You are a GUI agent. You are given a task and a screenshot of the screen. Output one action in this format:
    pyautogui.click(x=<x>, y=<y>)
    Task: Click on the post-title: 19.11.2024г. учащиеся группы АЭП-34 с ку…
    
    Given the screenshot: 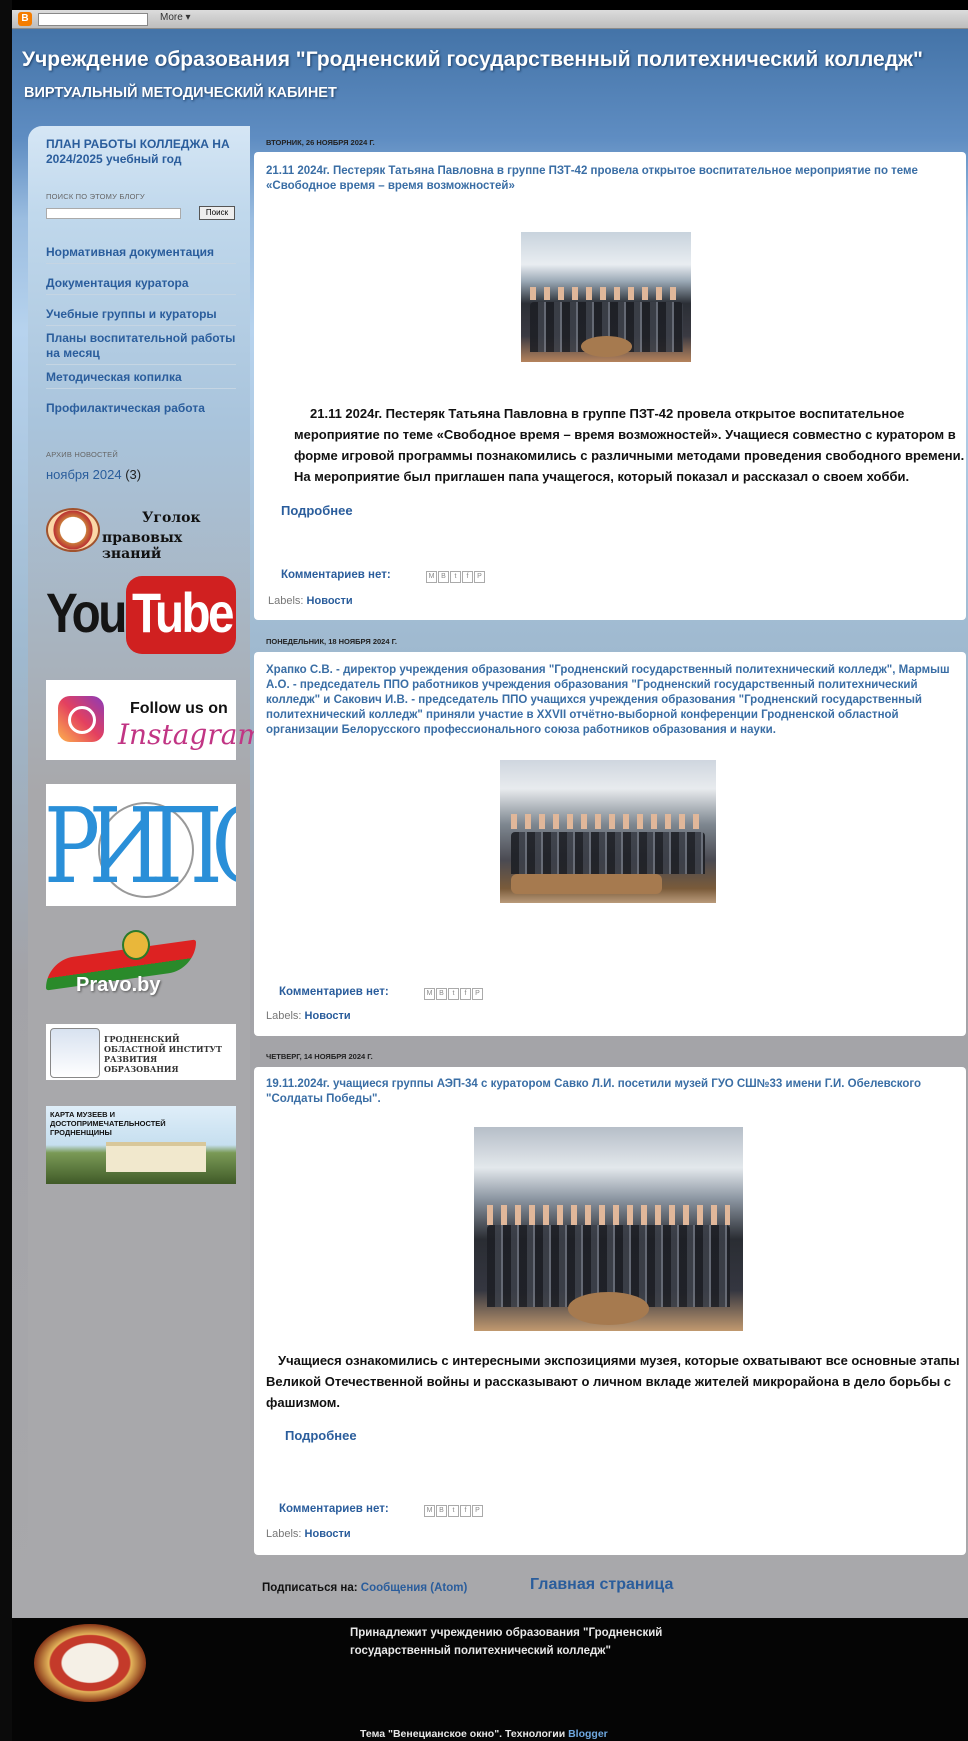 What is the action you would take?
    pyautogui.click(x=615, y=1092)
    